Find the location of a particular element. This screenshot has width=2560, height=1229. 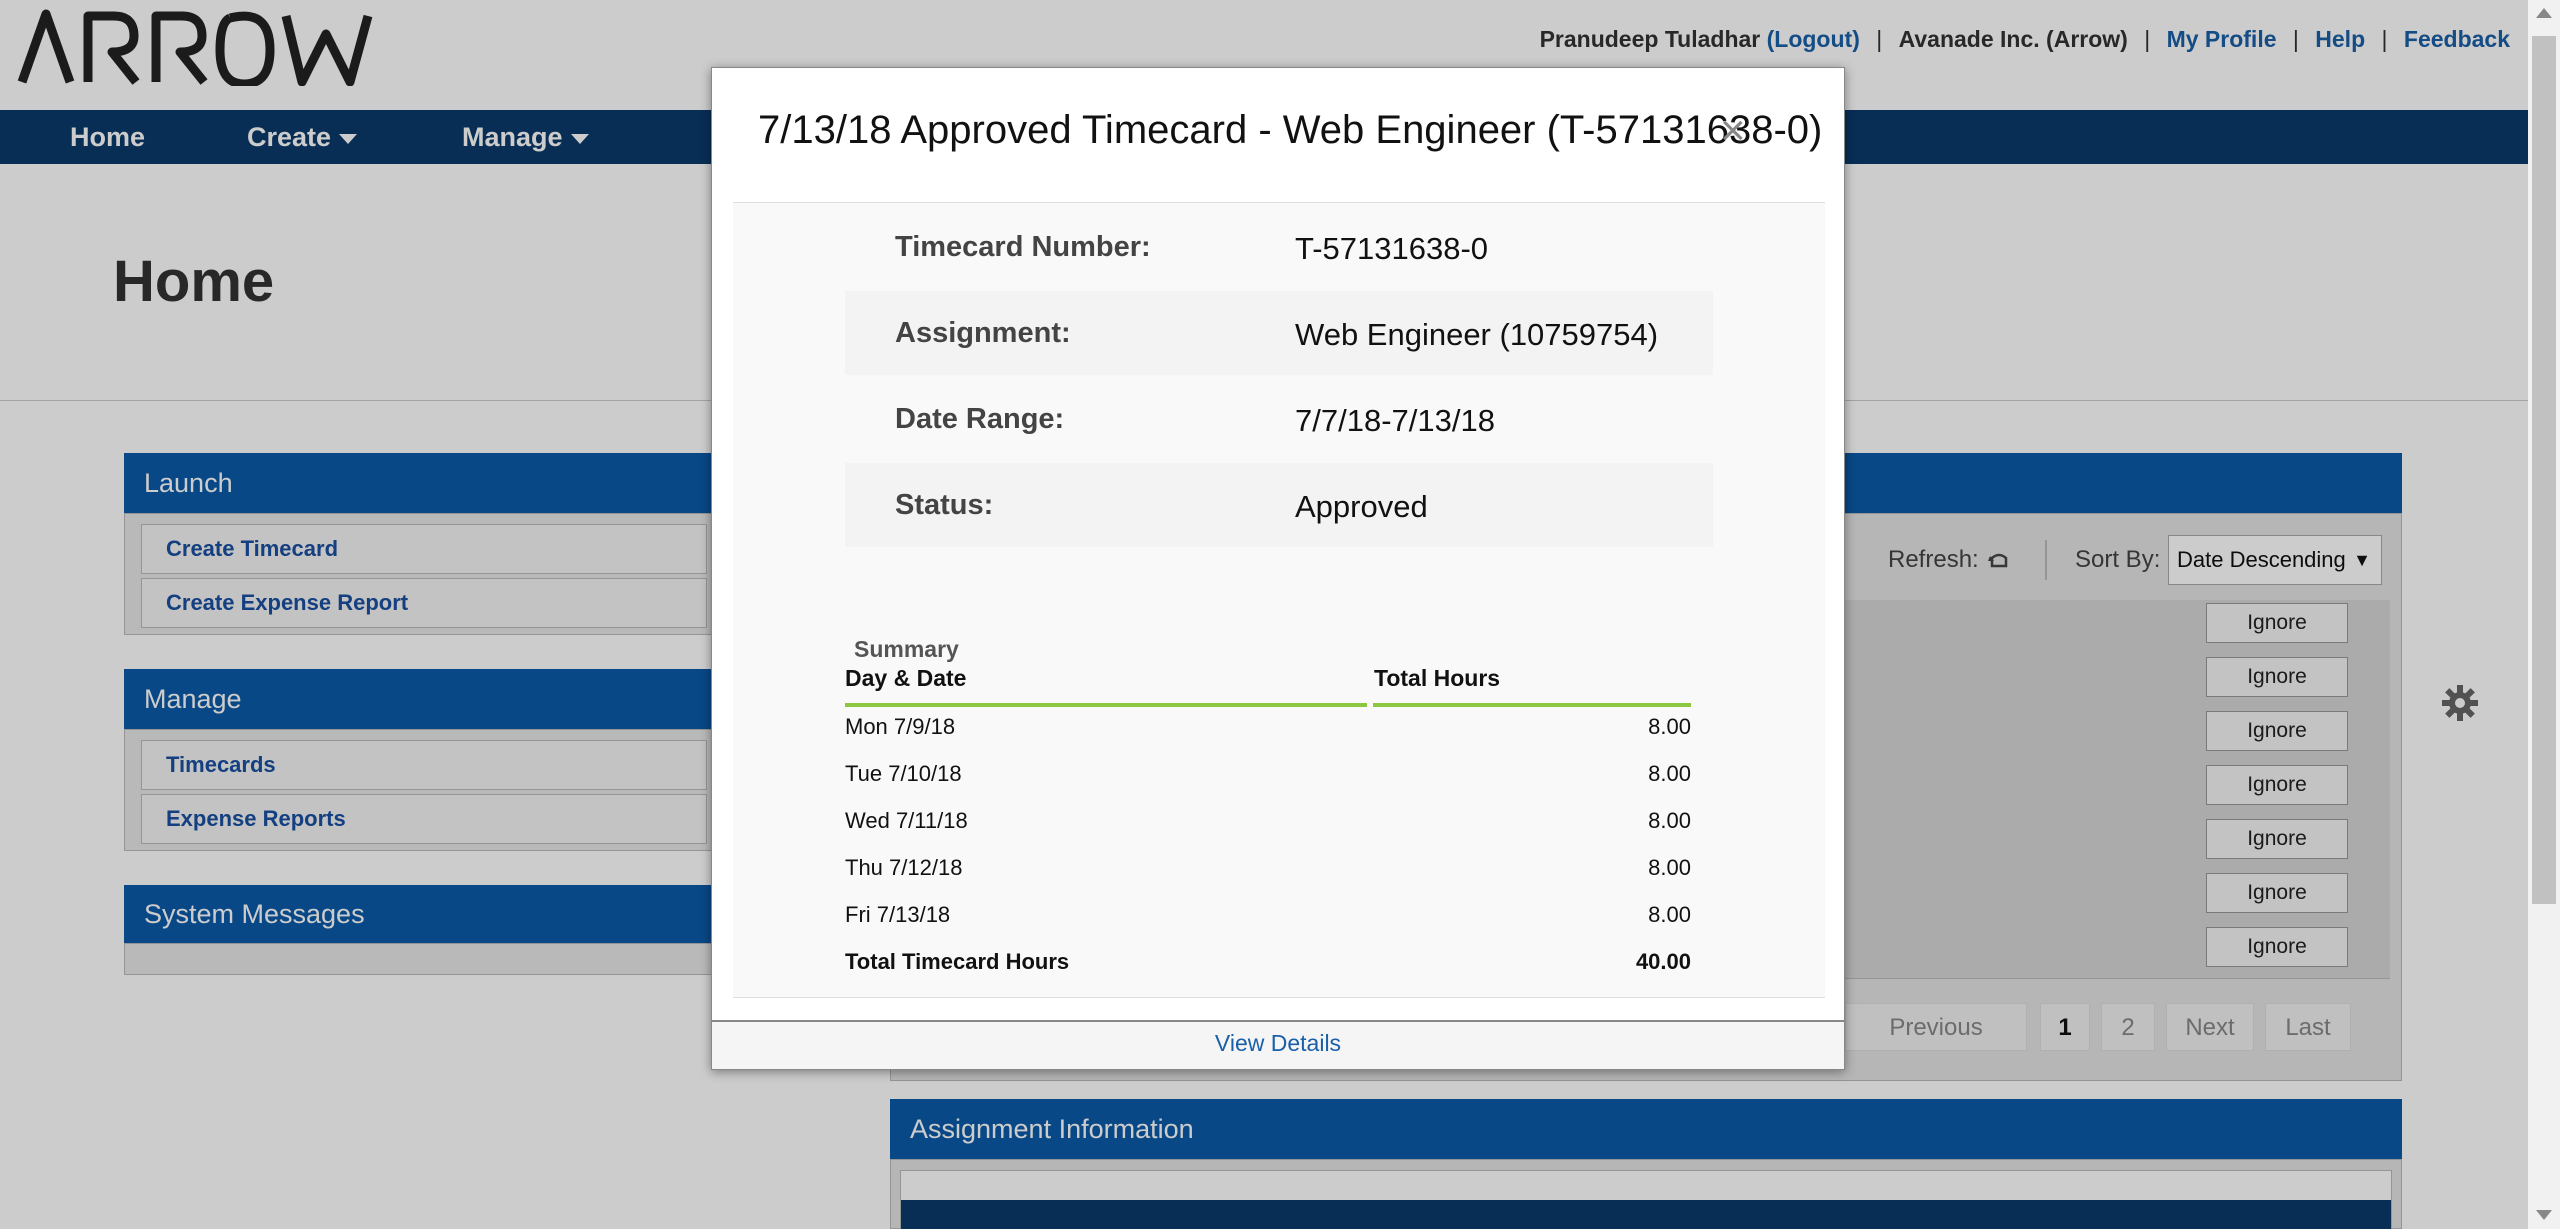

summary-label: Summary is located at coordinates (906, 649).